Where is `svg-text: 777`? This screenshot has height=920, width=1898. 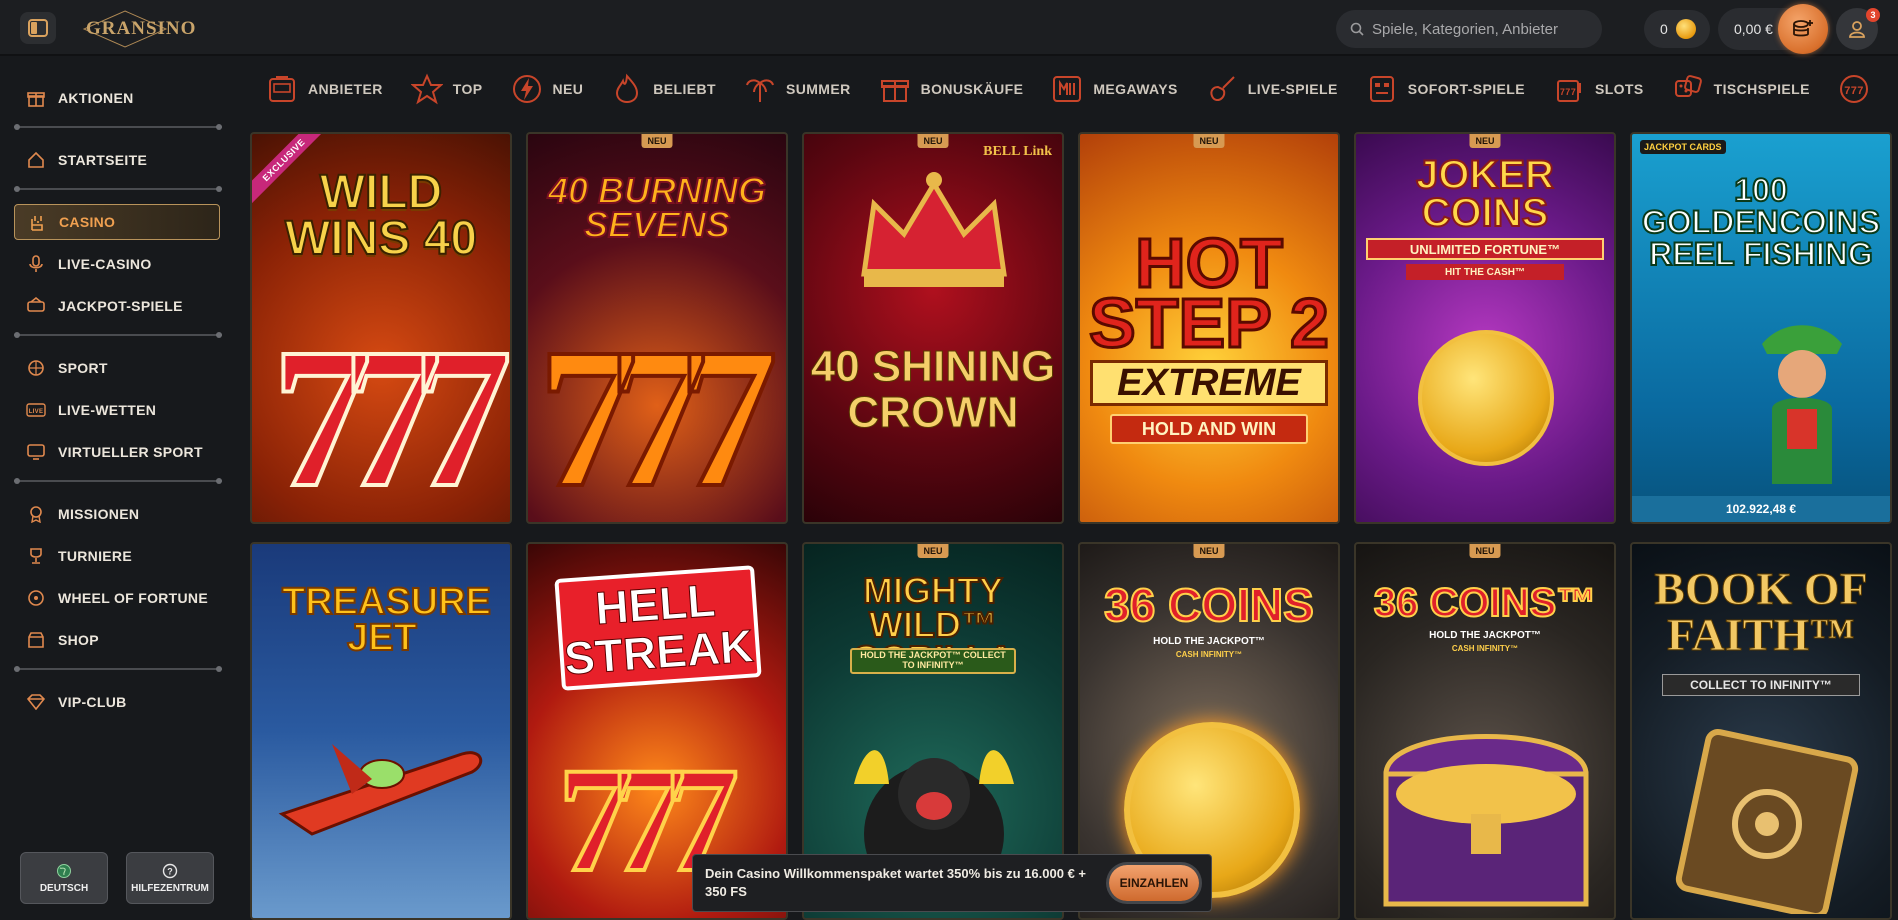
svg-text: 777 is located at coordinates (1568, 92).